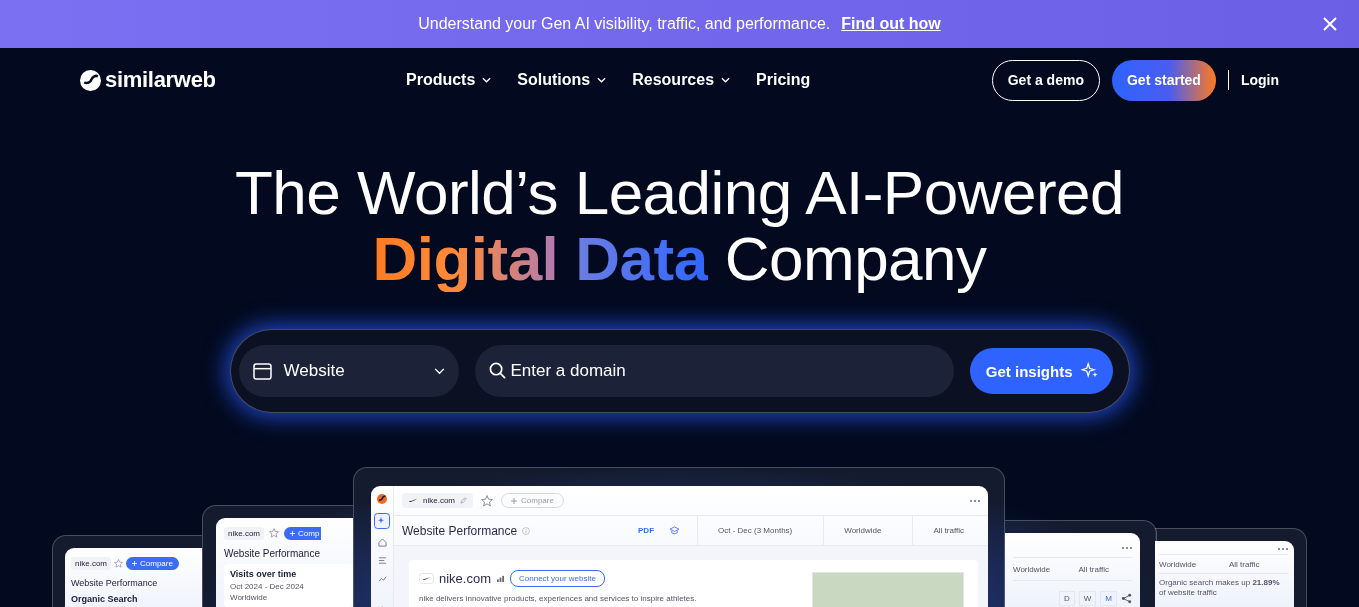  Describe the element at coordinates (783, 80) in the screenshot. I see `nav-menu-item: Pricing` at that location.